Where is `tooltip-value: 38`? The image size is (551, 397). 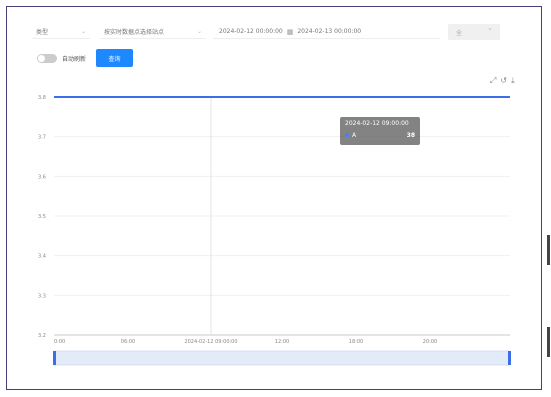
tooltip-value: 38 is located at coordinates (410, 135).